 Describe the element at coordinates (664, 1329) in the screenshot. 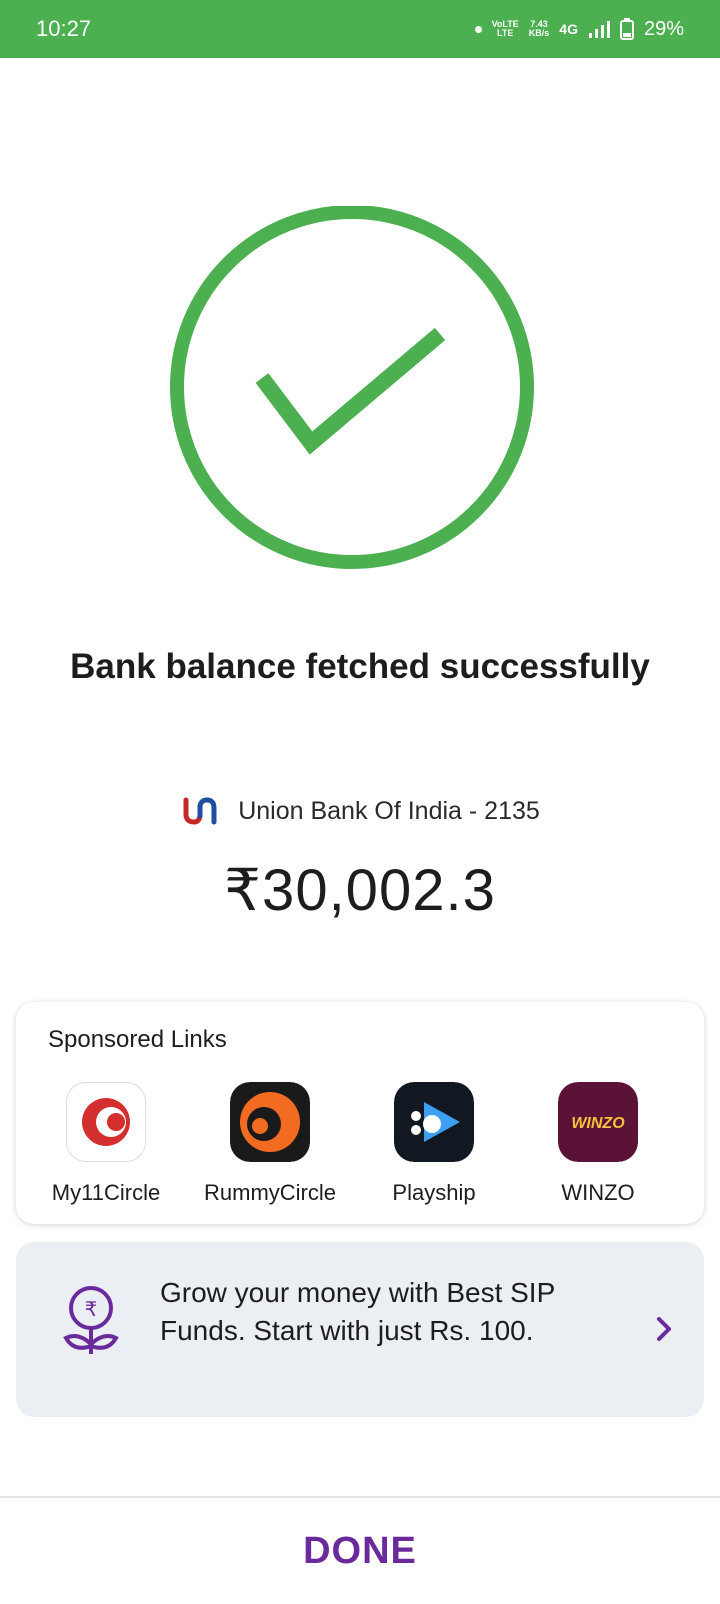

I see `chevron-right-icon` at that location.